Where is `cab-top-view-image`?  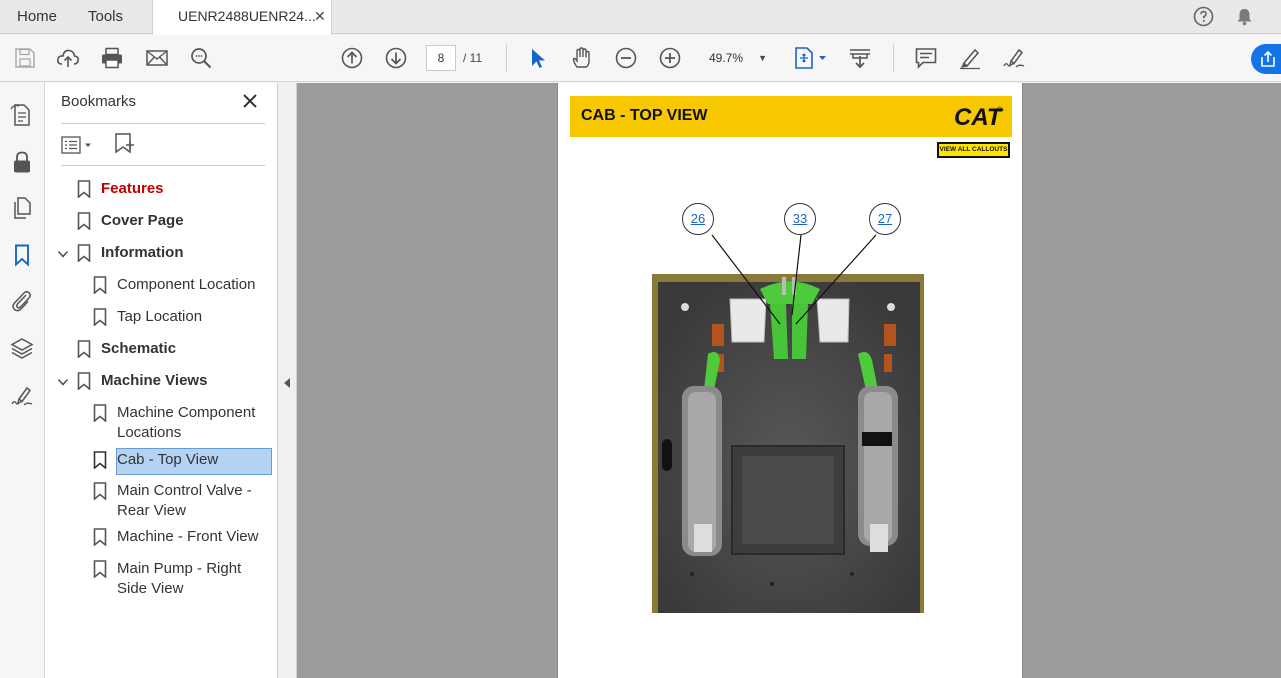
cab-top-view-image is located at coordinates (788, 443).